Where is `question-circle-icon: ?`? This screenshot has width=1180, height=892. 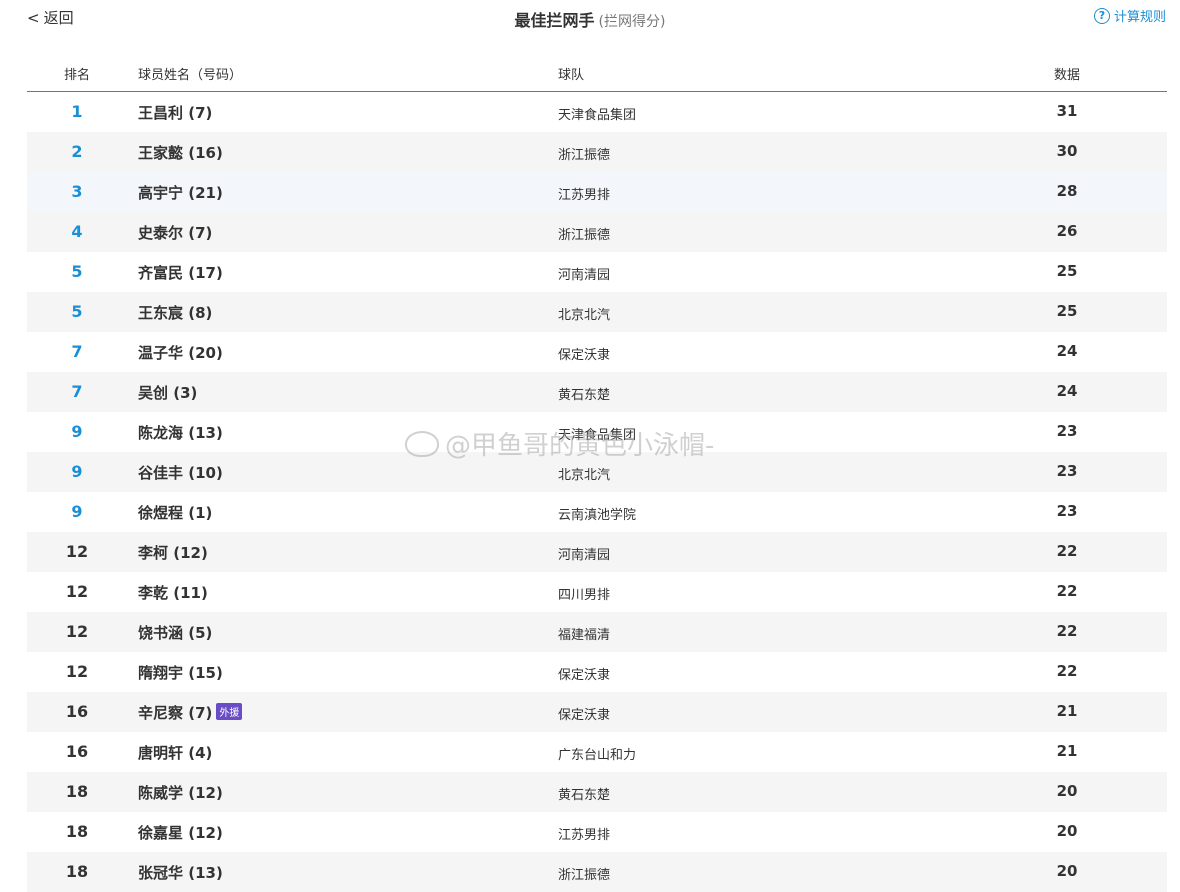
question-circle-icon: ? is located at coordinates (1101, 15).